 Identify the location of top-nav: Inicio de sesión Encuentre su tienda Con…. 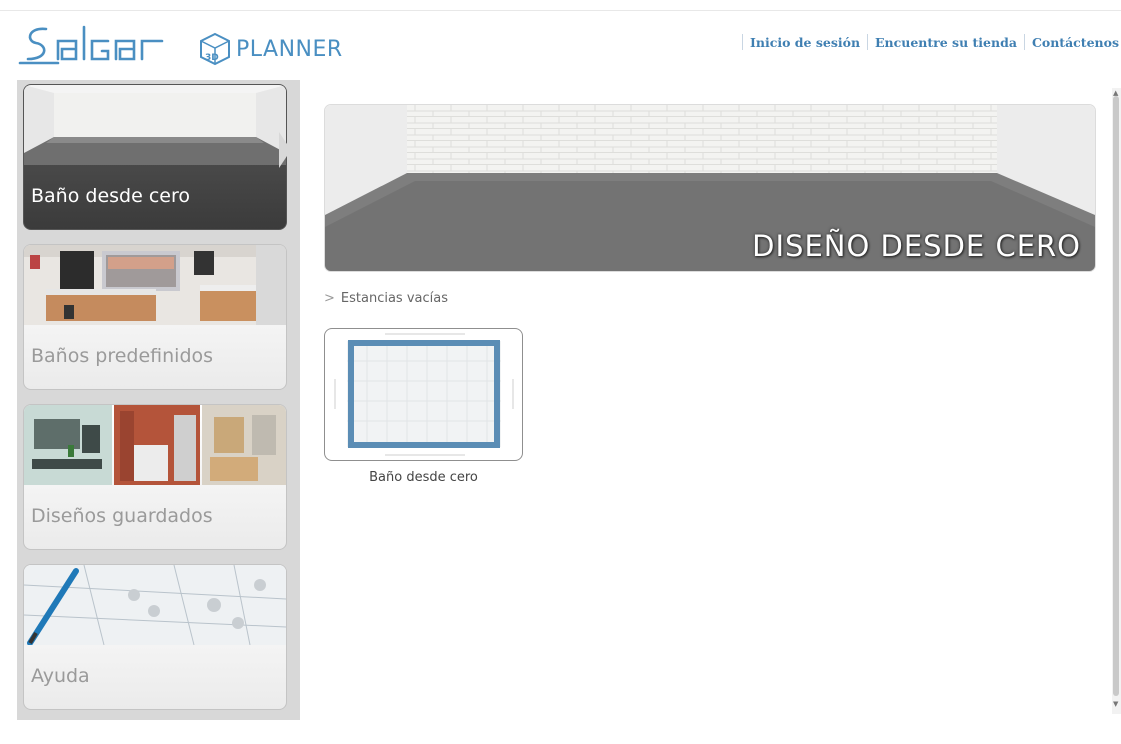
(927, 42).